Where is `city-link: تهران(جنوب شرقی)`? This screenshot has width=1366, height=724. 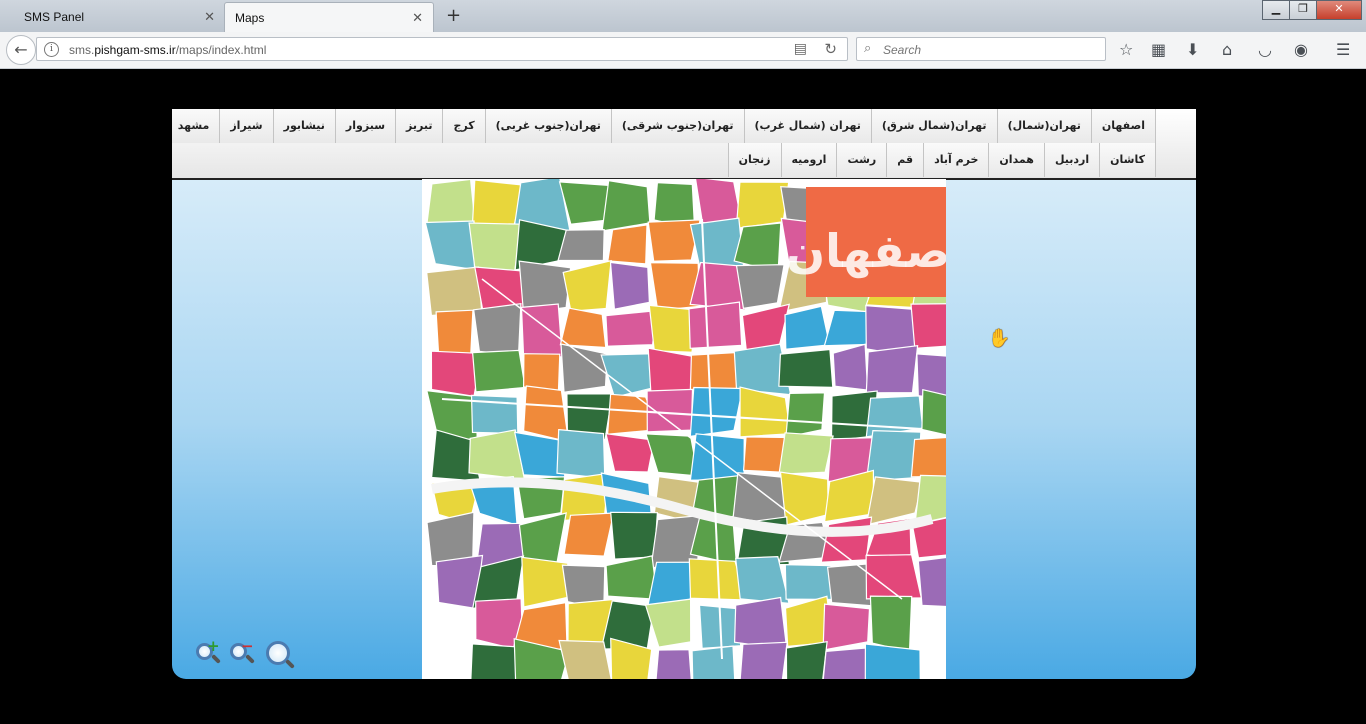
city-link: تهران(جنوب شرقی) is located at coordinates (677, 126).